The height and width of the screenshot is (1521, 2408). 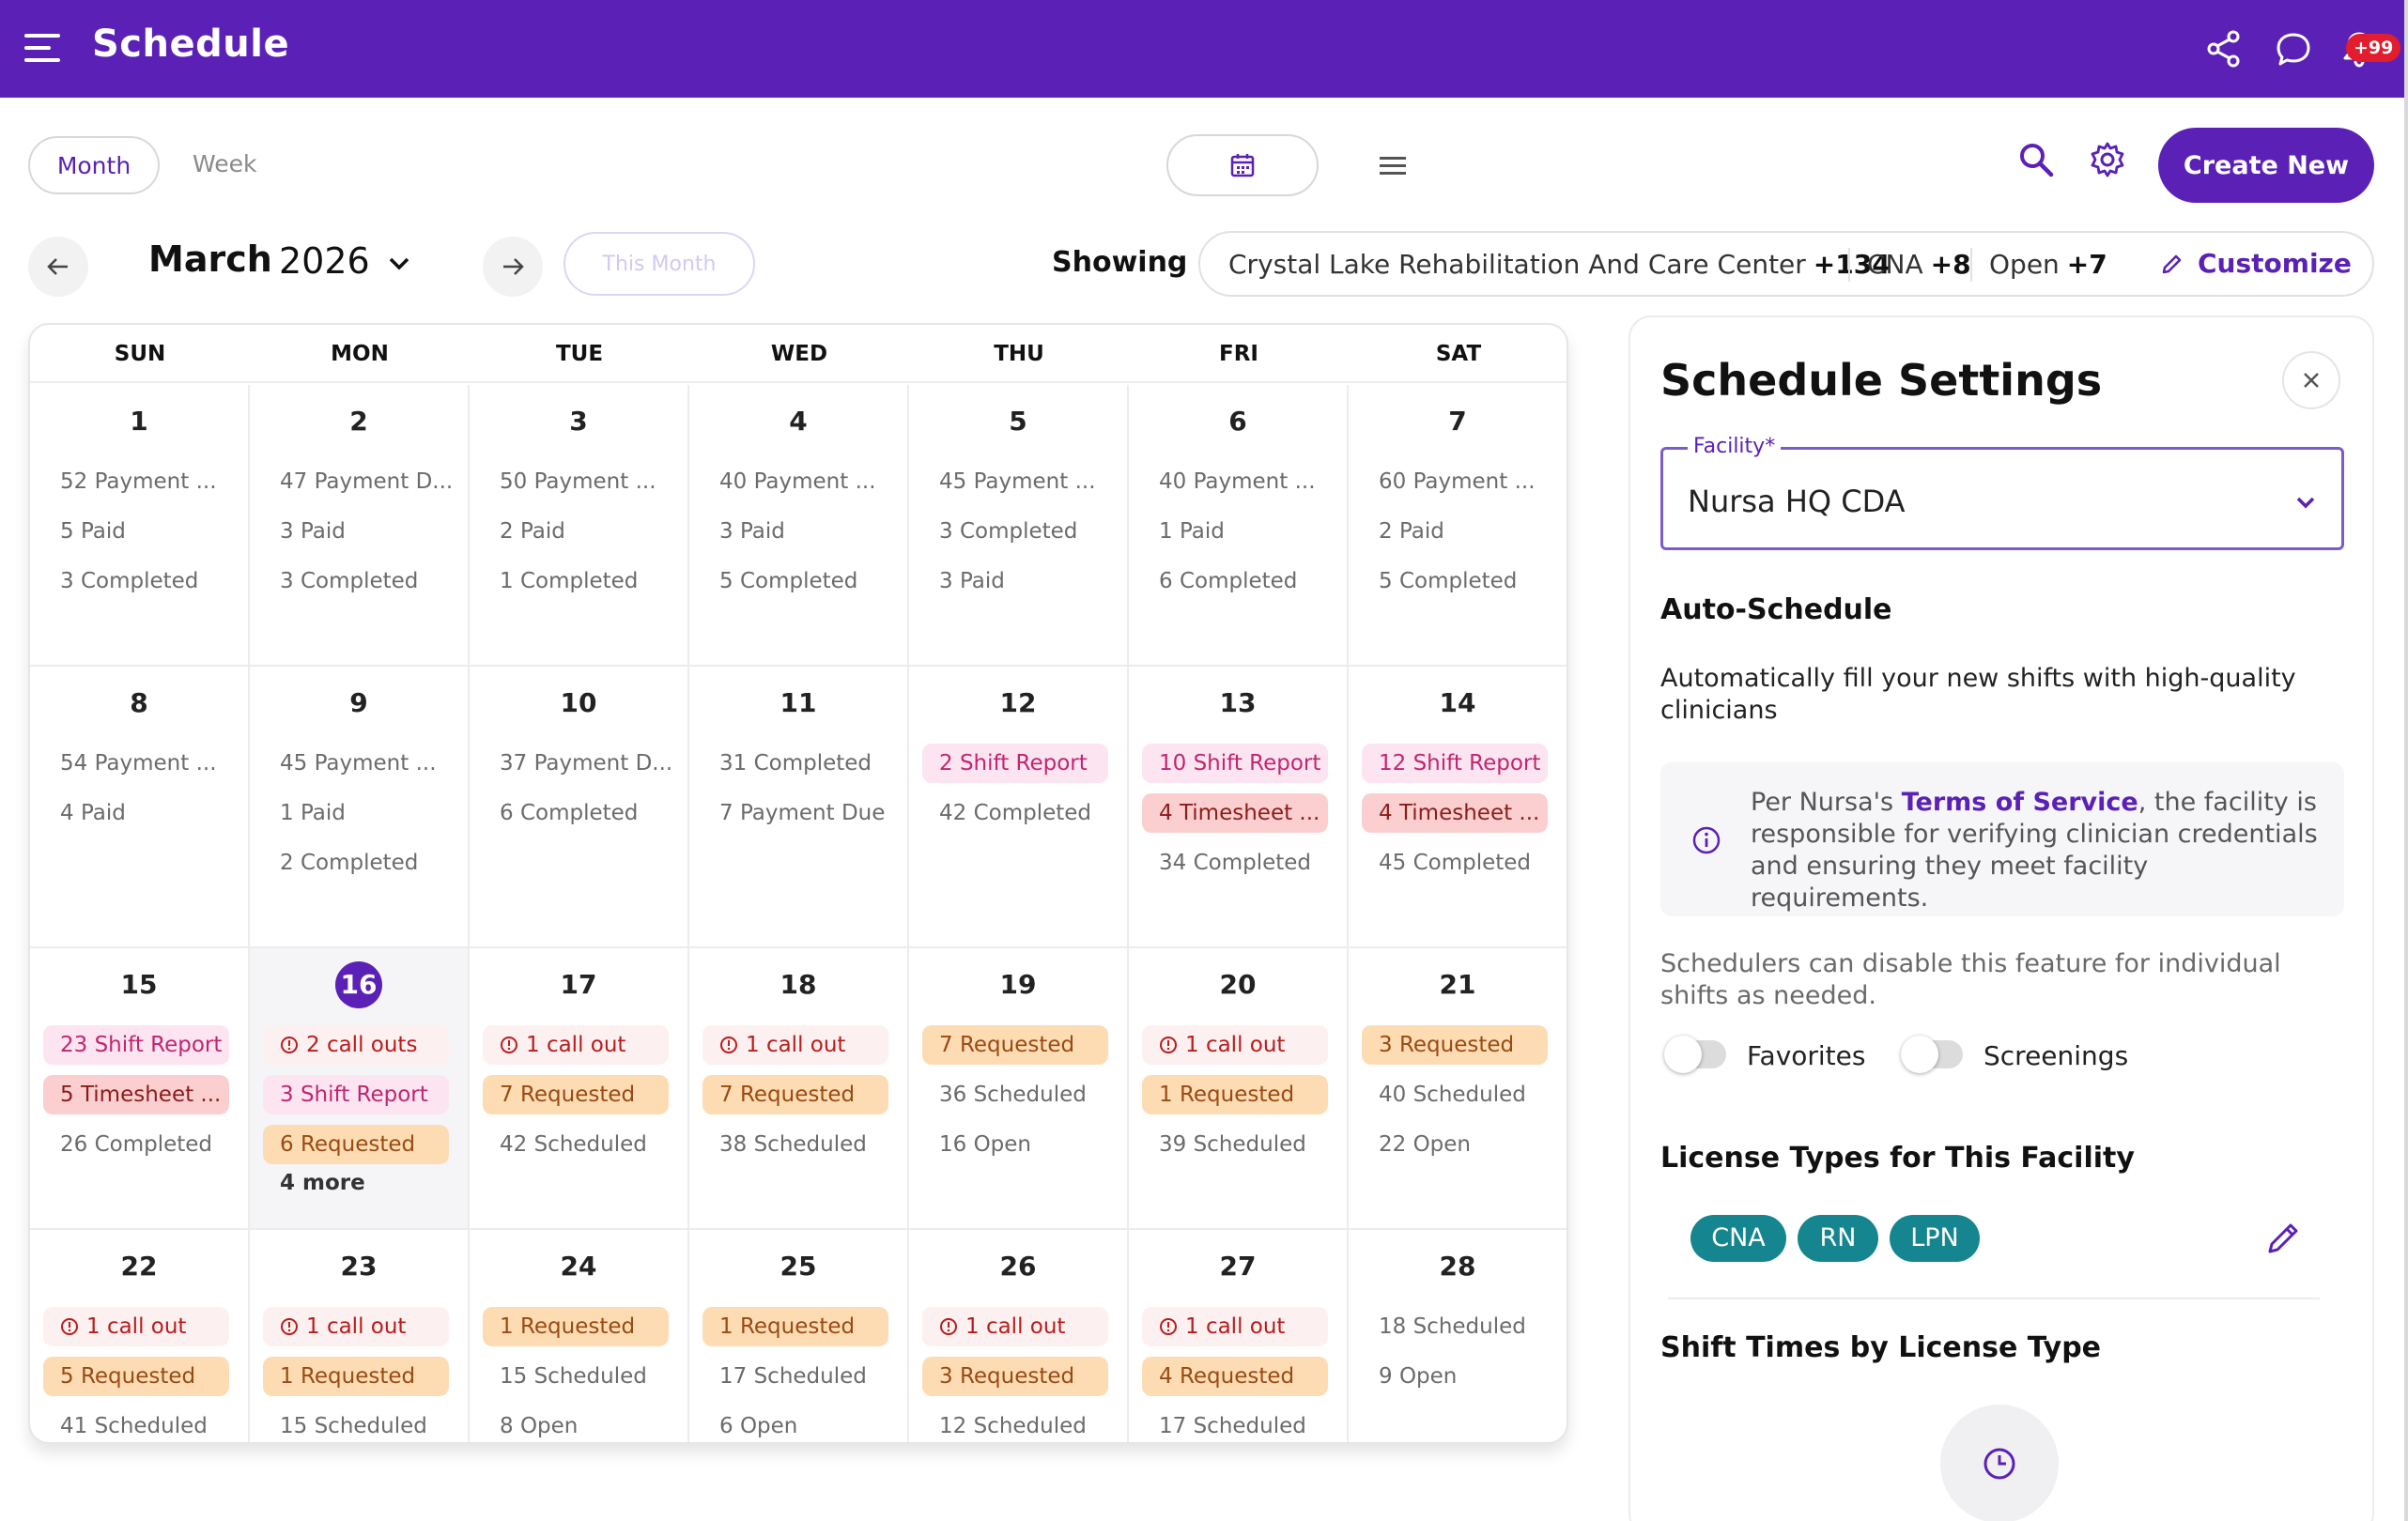 What do you see at coordinates (798, 703) in the screenshot?
I see `day-number-text: 11` at bounding box center [798, 703].